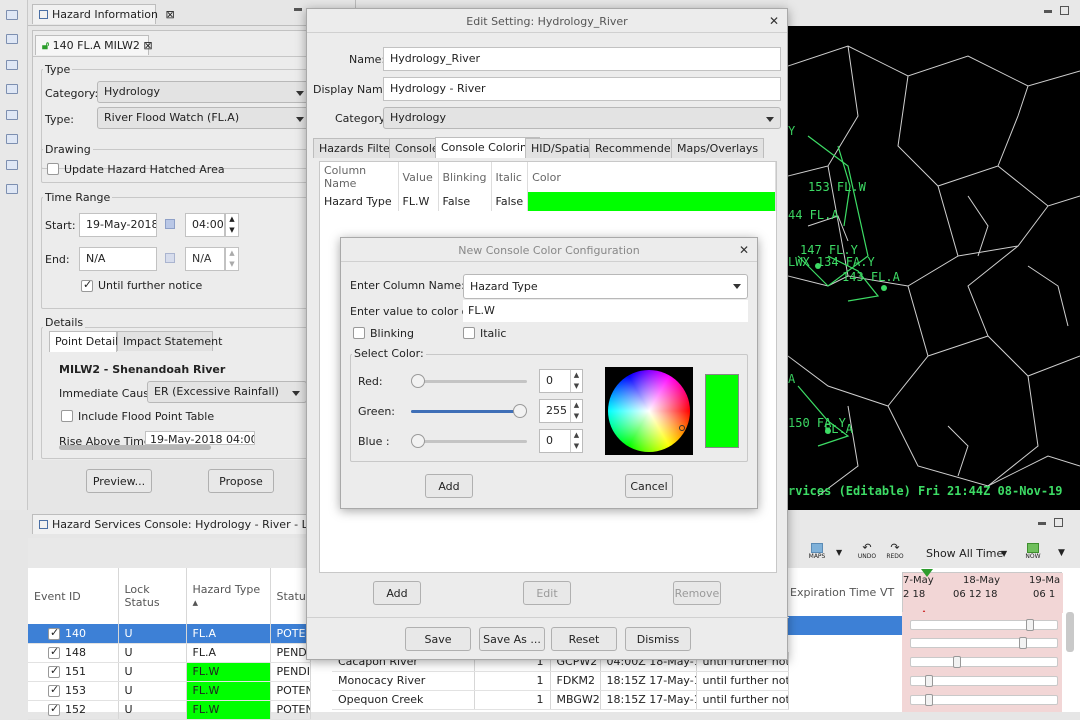  I want to click on col-header-column-name: Column Name, so click(359, 177).